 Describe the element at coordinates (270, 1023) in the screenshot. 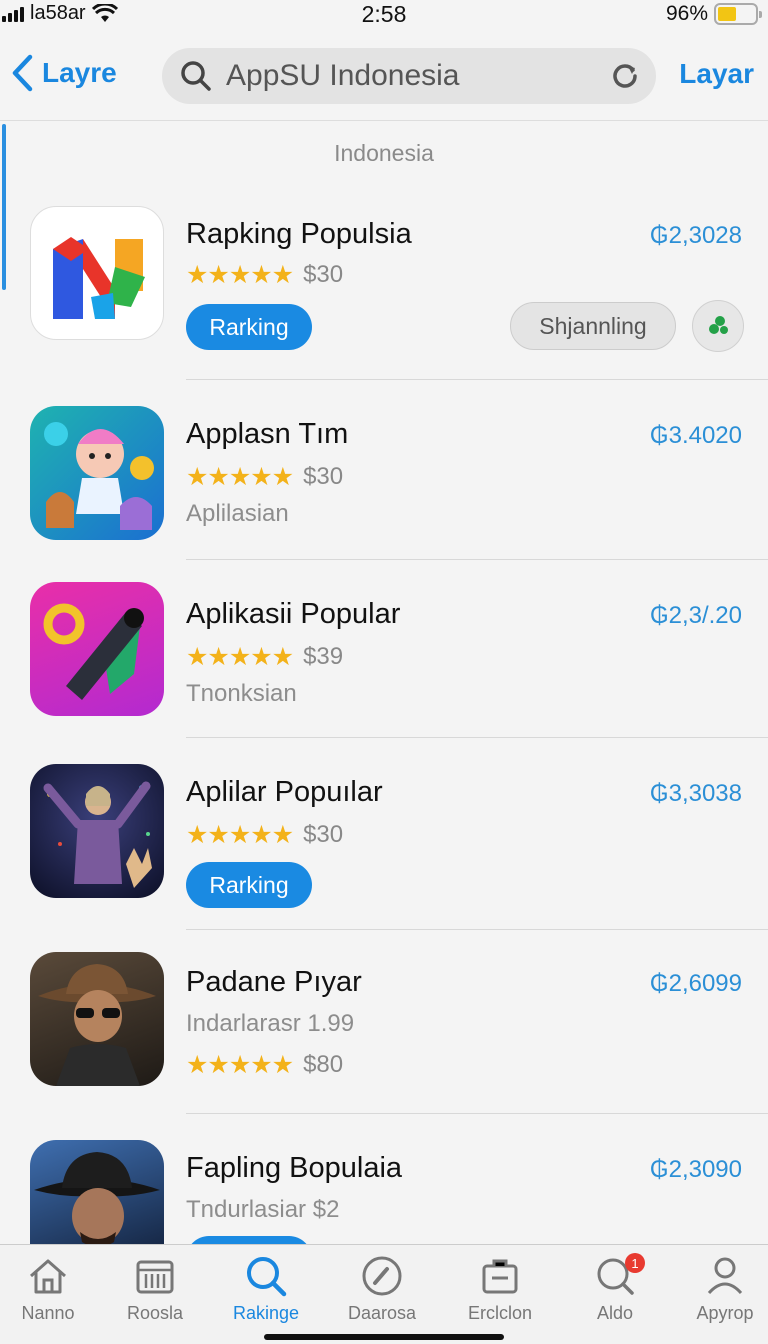

I see `app-subtitle: Indarlarasr 1.99` at that location.